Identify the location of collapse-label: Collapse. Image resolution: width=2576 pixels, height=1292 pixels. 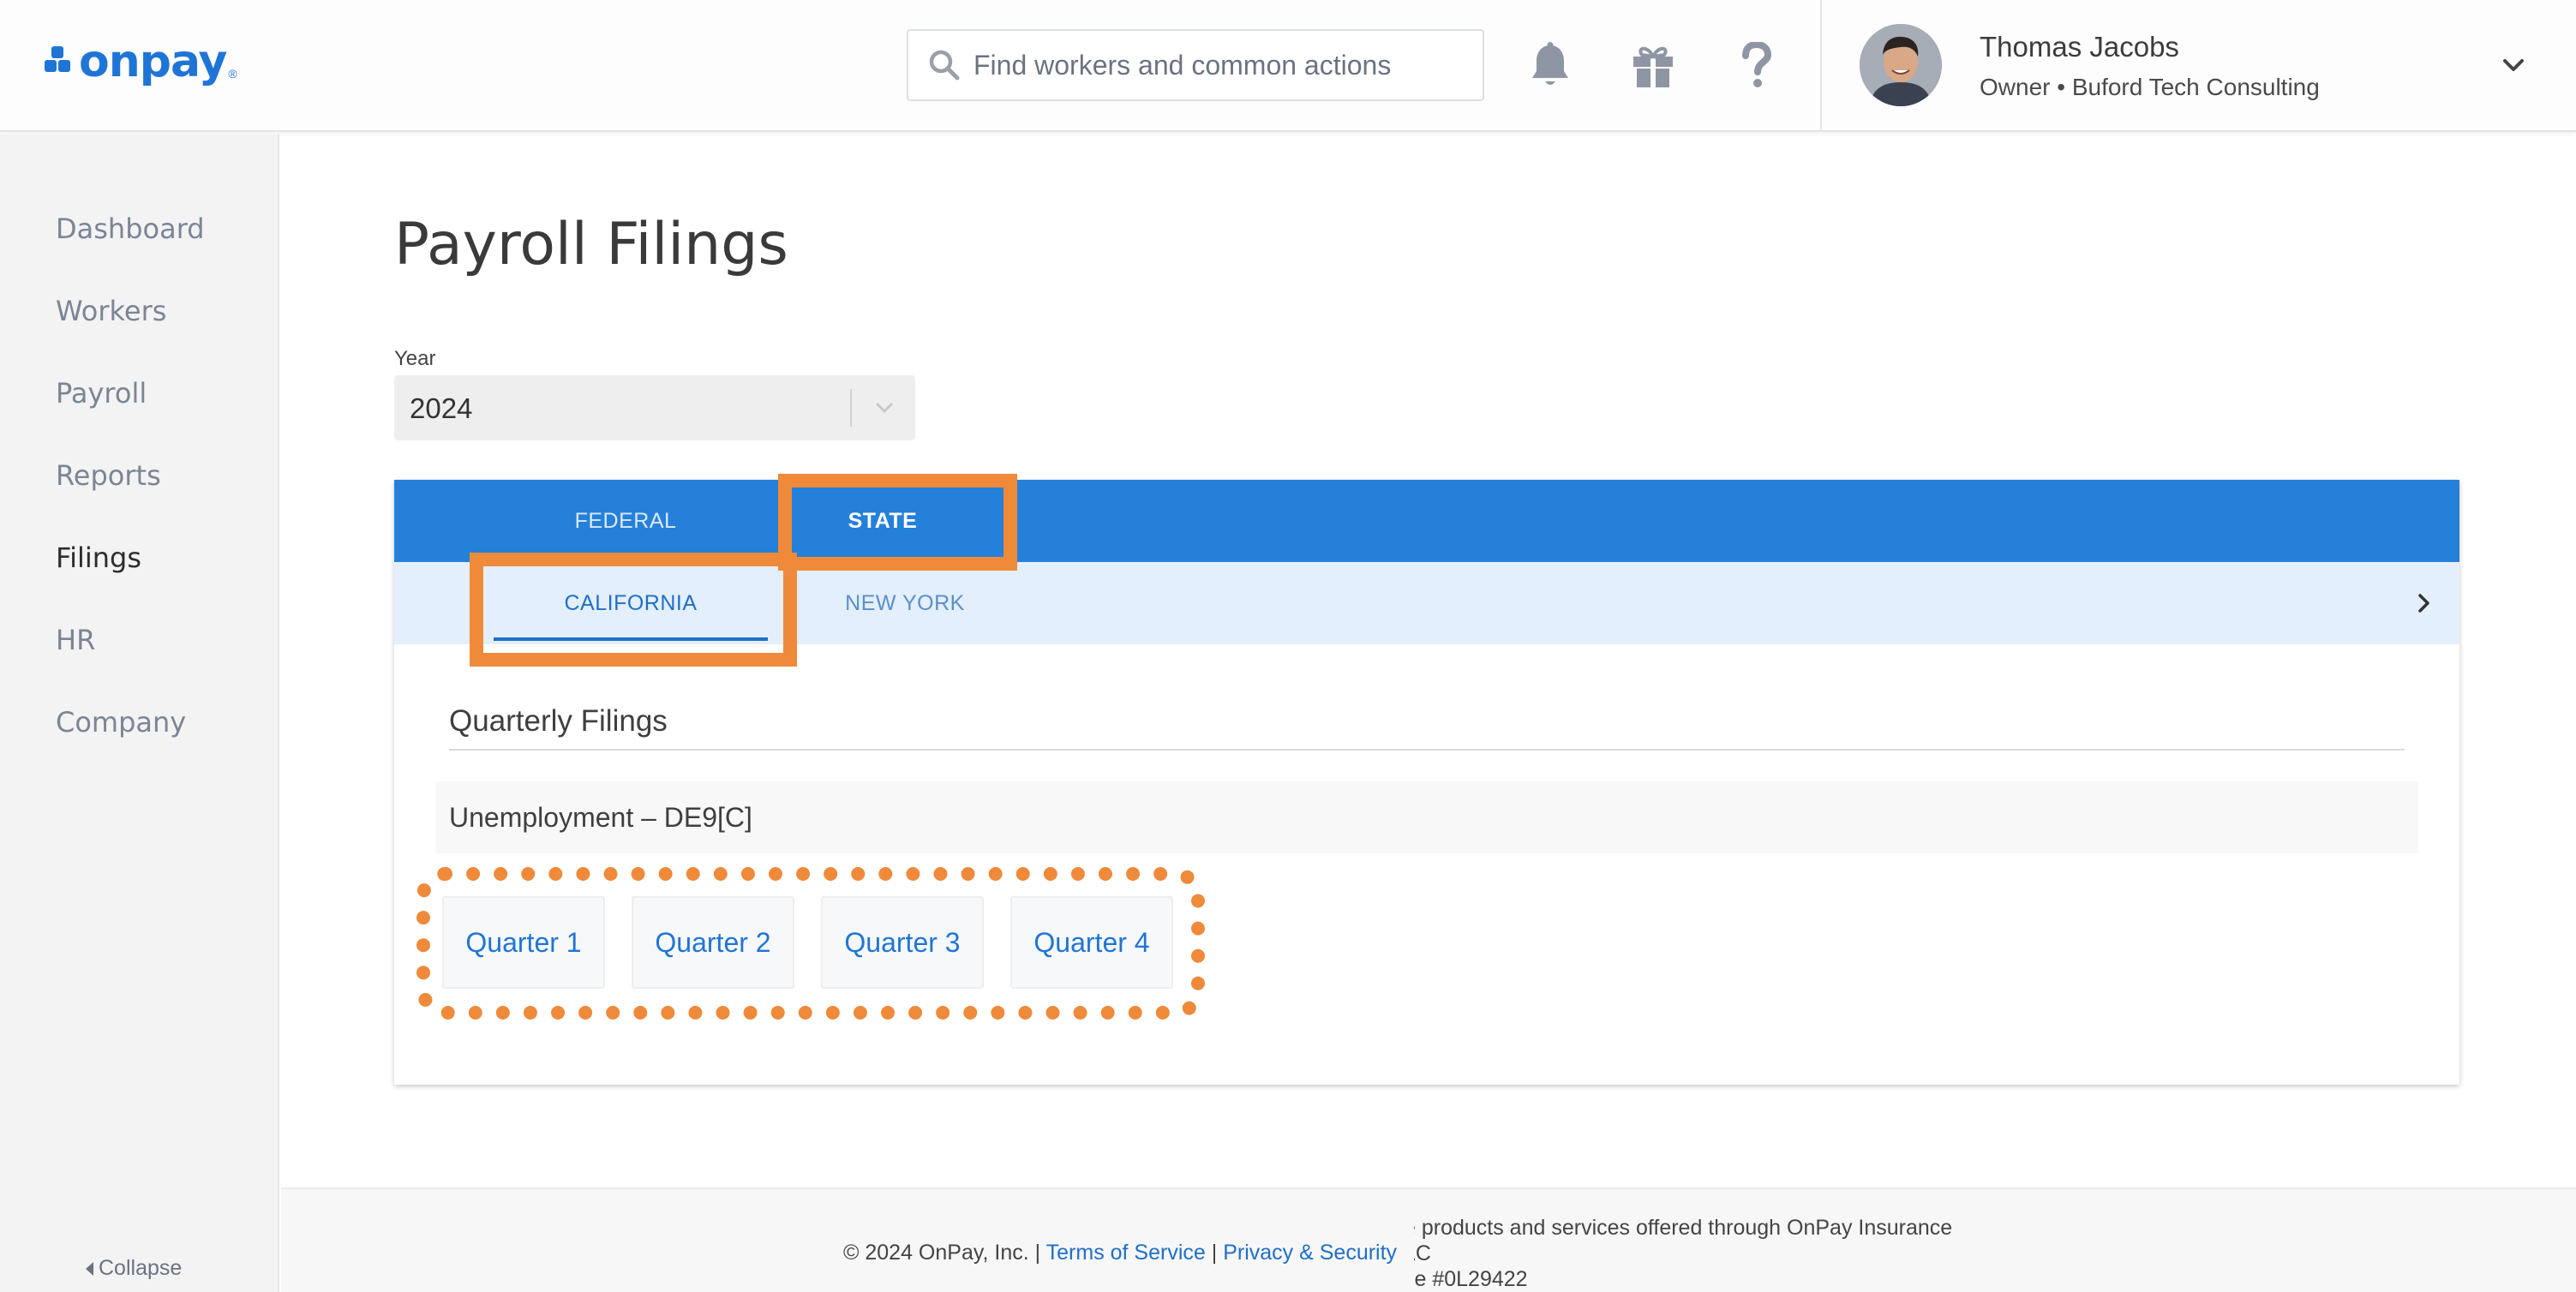
(141, 1268).